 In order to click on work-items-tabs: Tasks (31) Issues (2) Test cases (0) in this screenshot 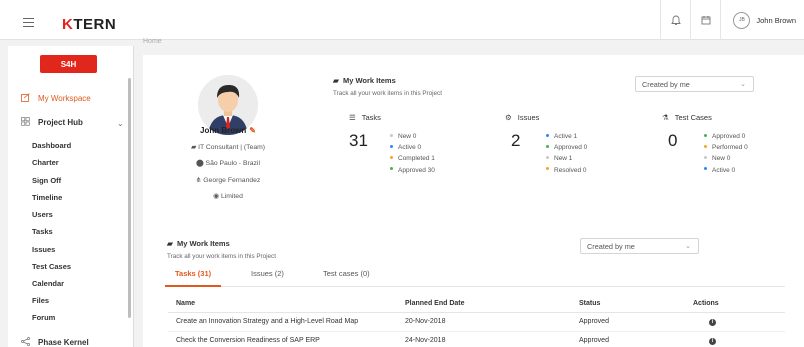, I will do `click(475, 278)`.